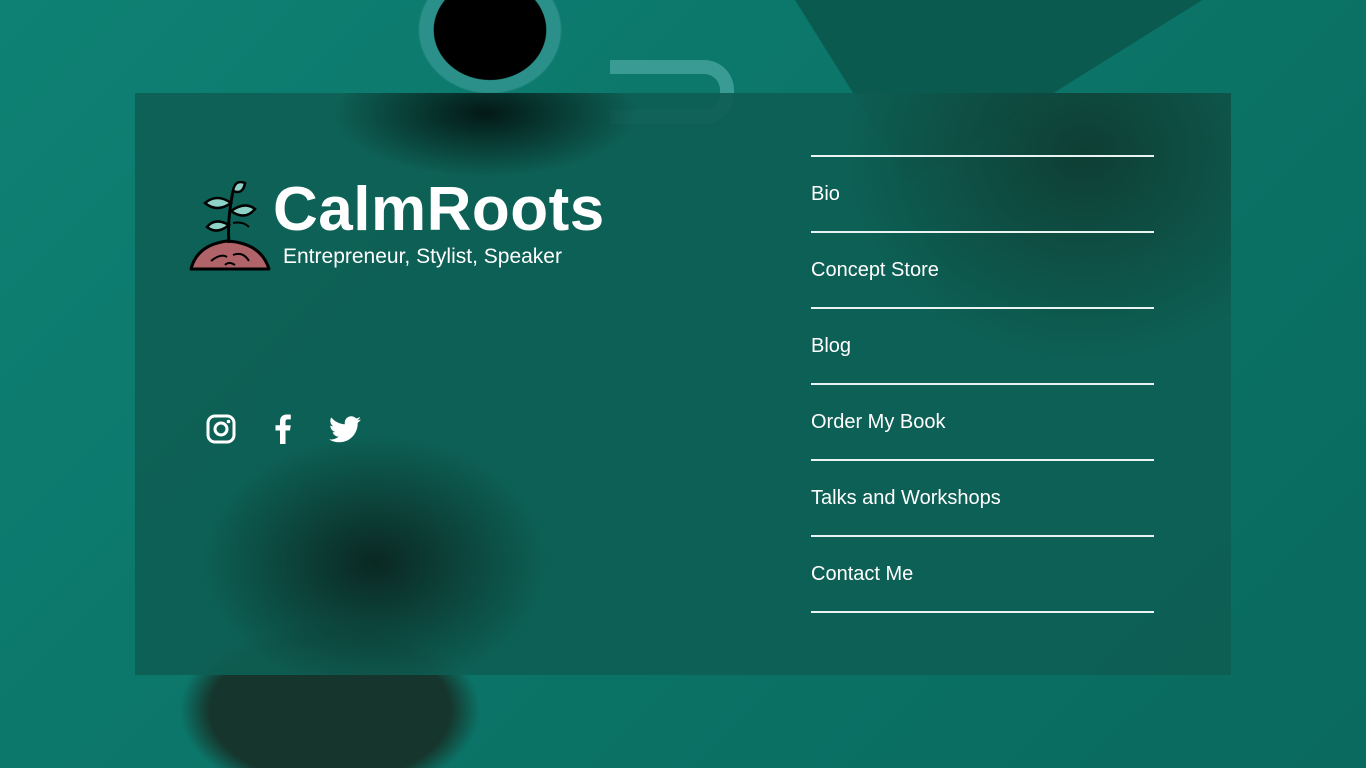  What do you see at coordinates (422, 256) in the screenshot?
I see `brand-tagline: Entrepreneur, Stylist, Speaker` at bounding box center [422, 256].